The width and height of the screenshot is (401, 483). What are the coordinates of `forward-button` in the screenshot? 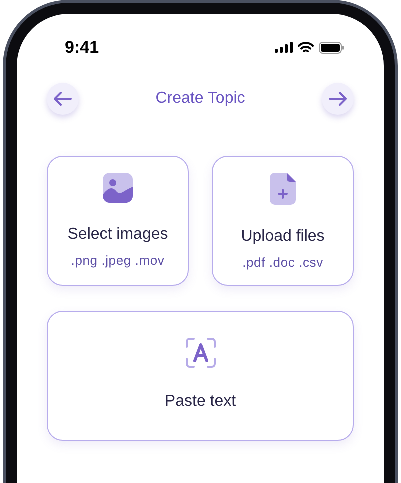 It's located at (338, 98).